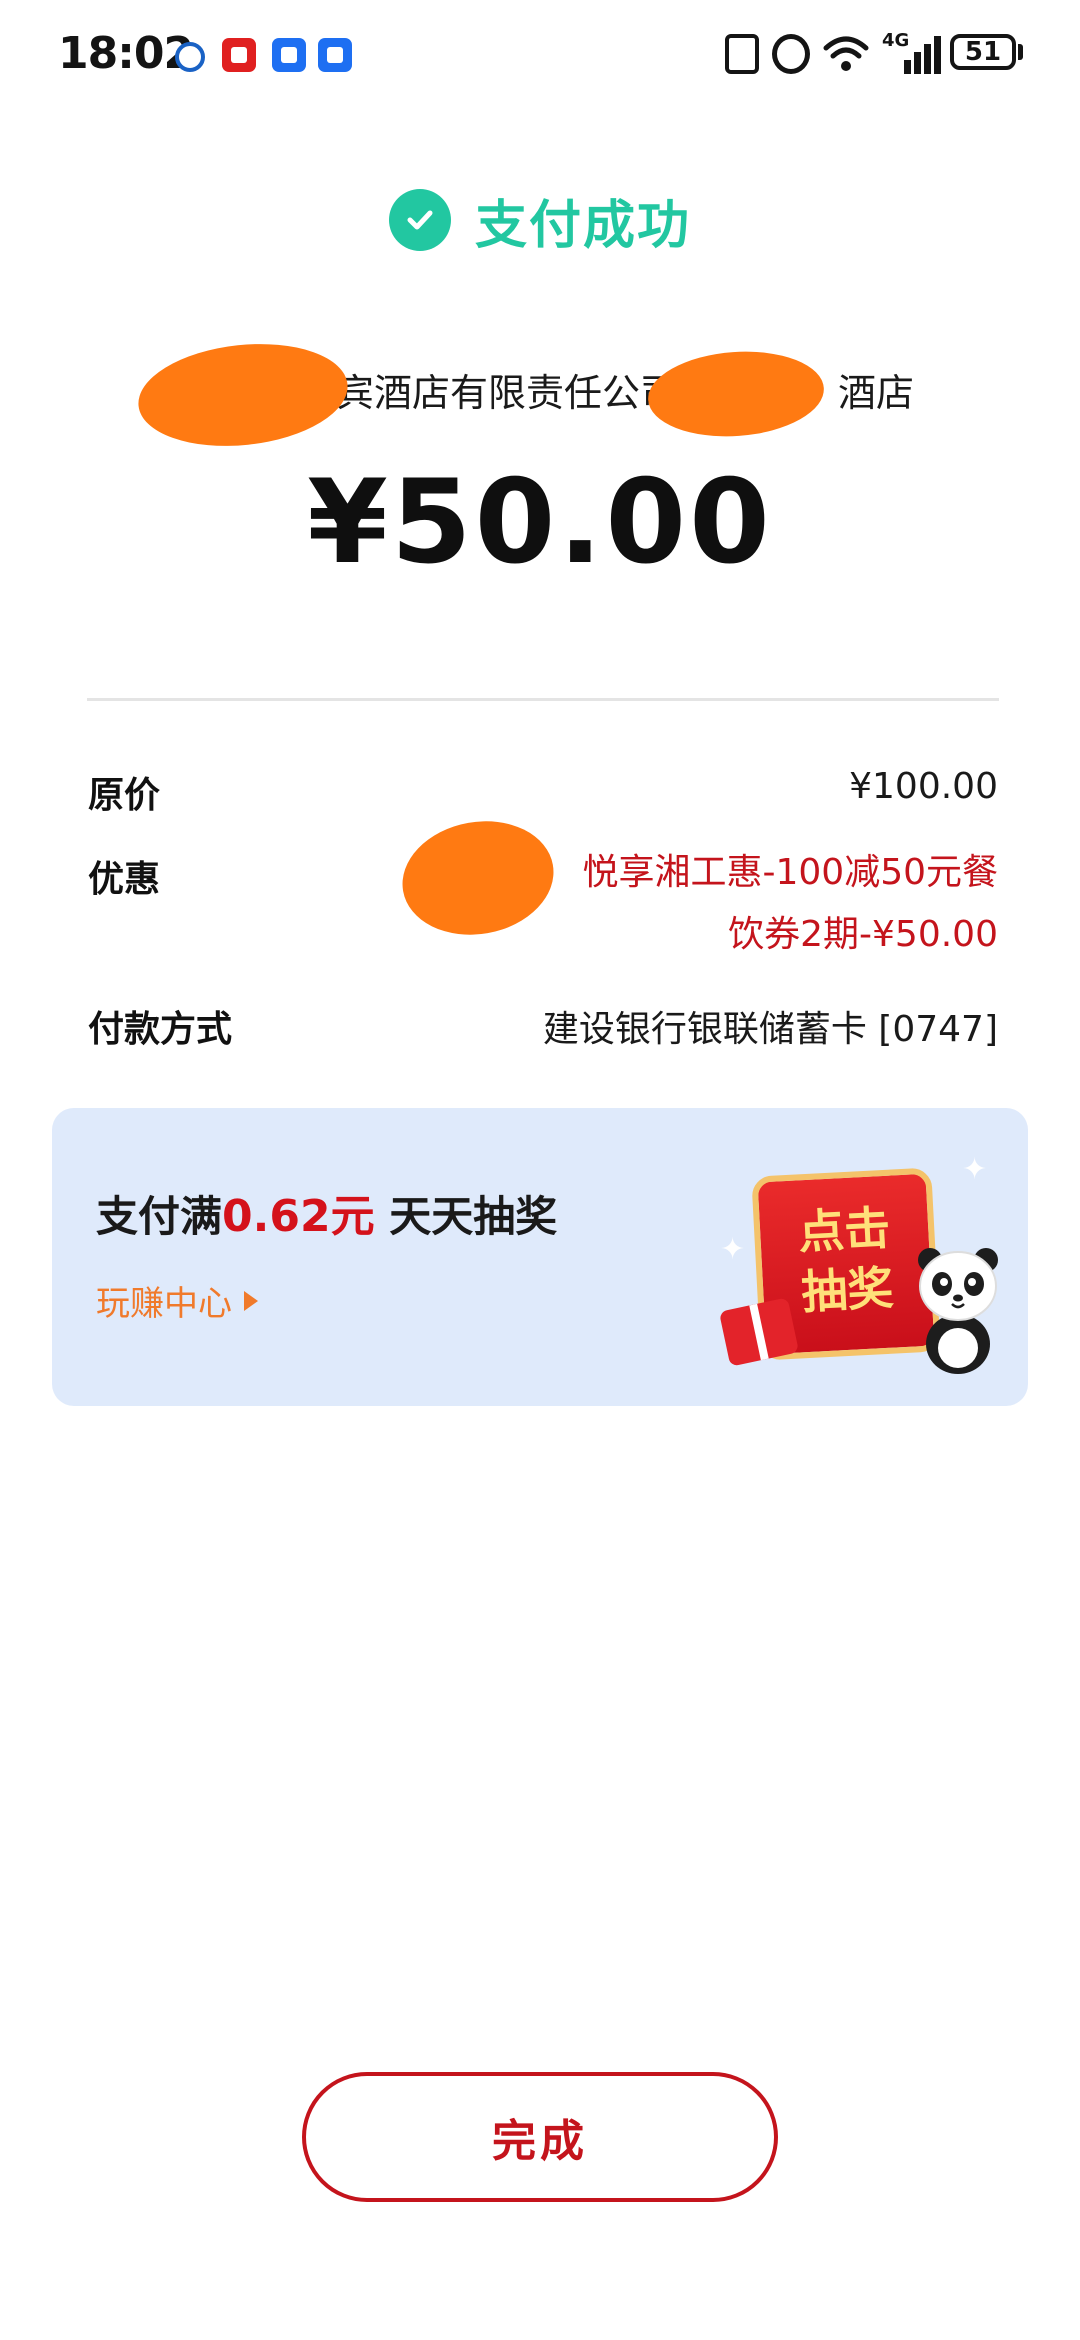 Image resolution: width=1080 pixels, height=2340 pixels. Describe the element at coordinates (298, 1216) in the screenshot. I see `promo-title-amount: 0.62元` at that location.